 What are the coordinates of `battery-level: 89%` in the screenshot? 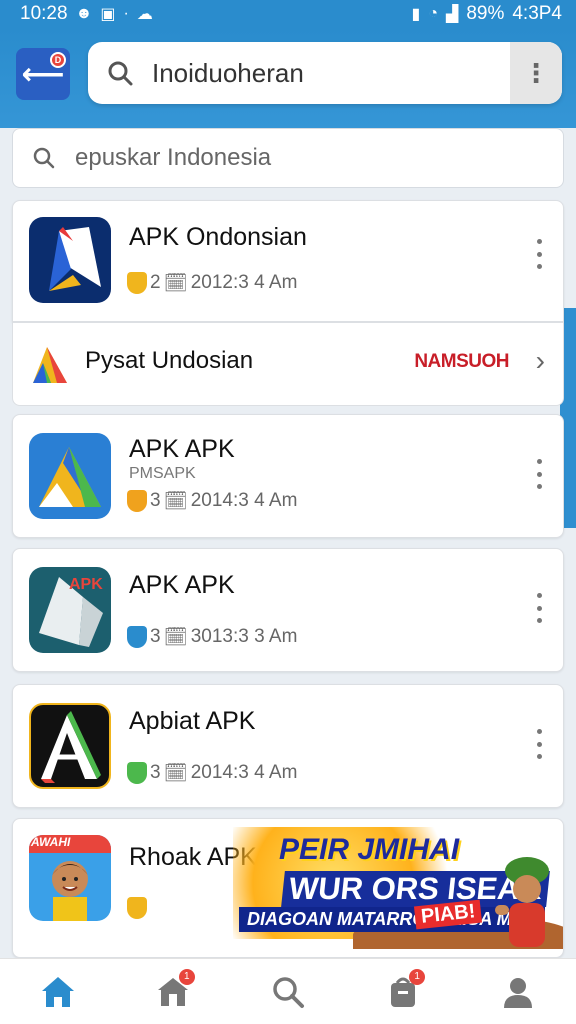 It's located at (485, 13).